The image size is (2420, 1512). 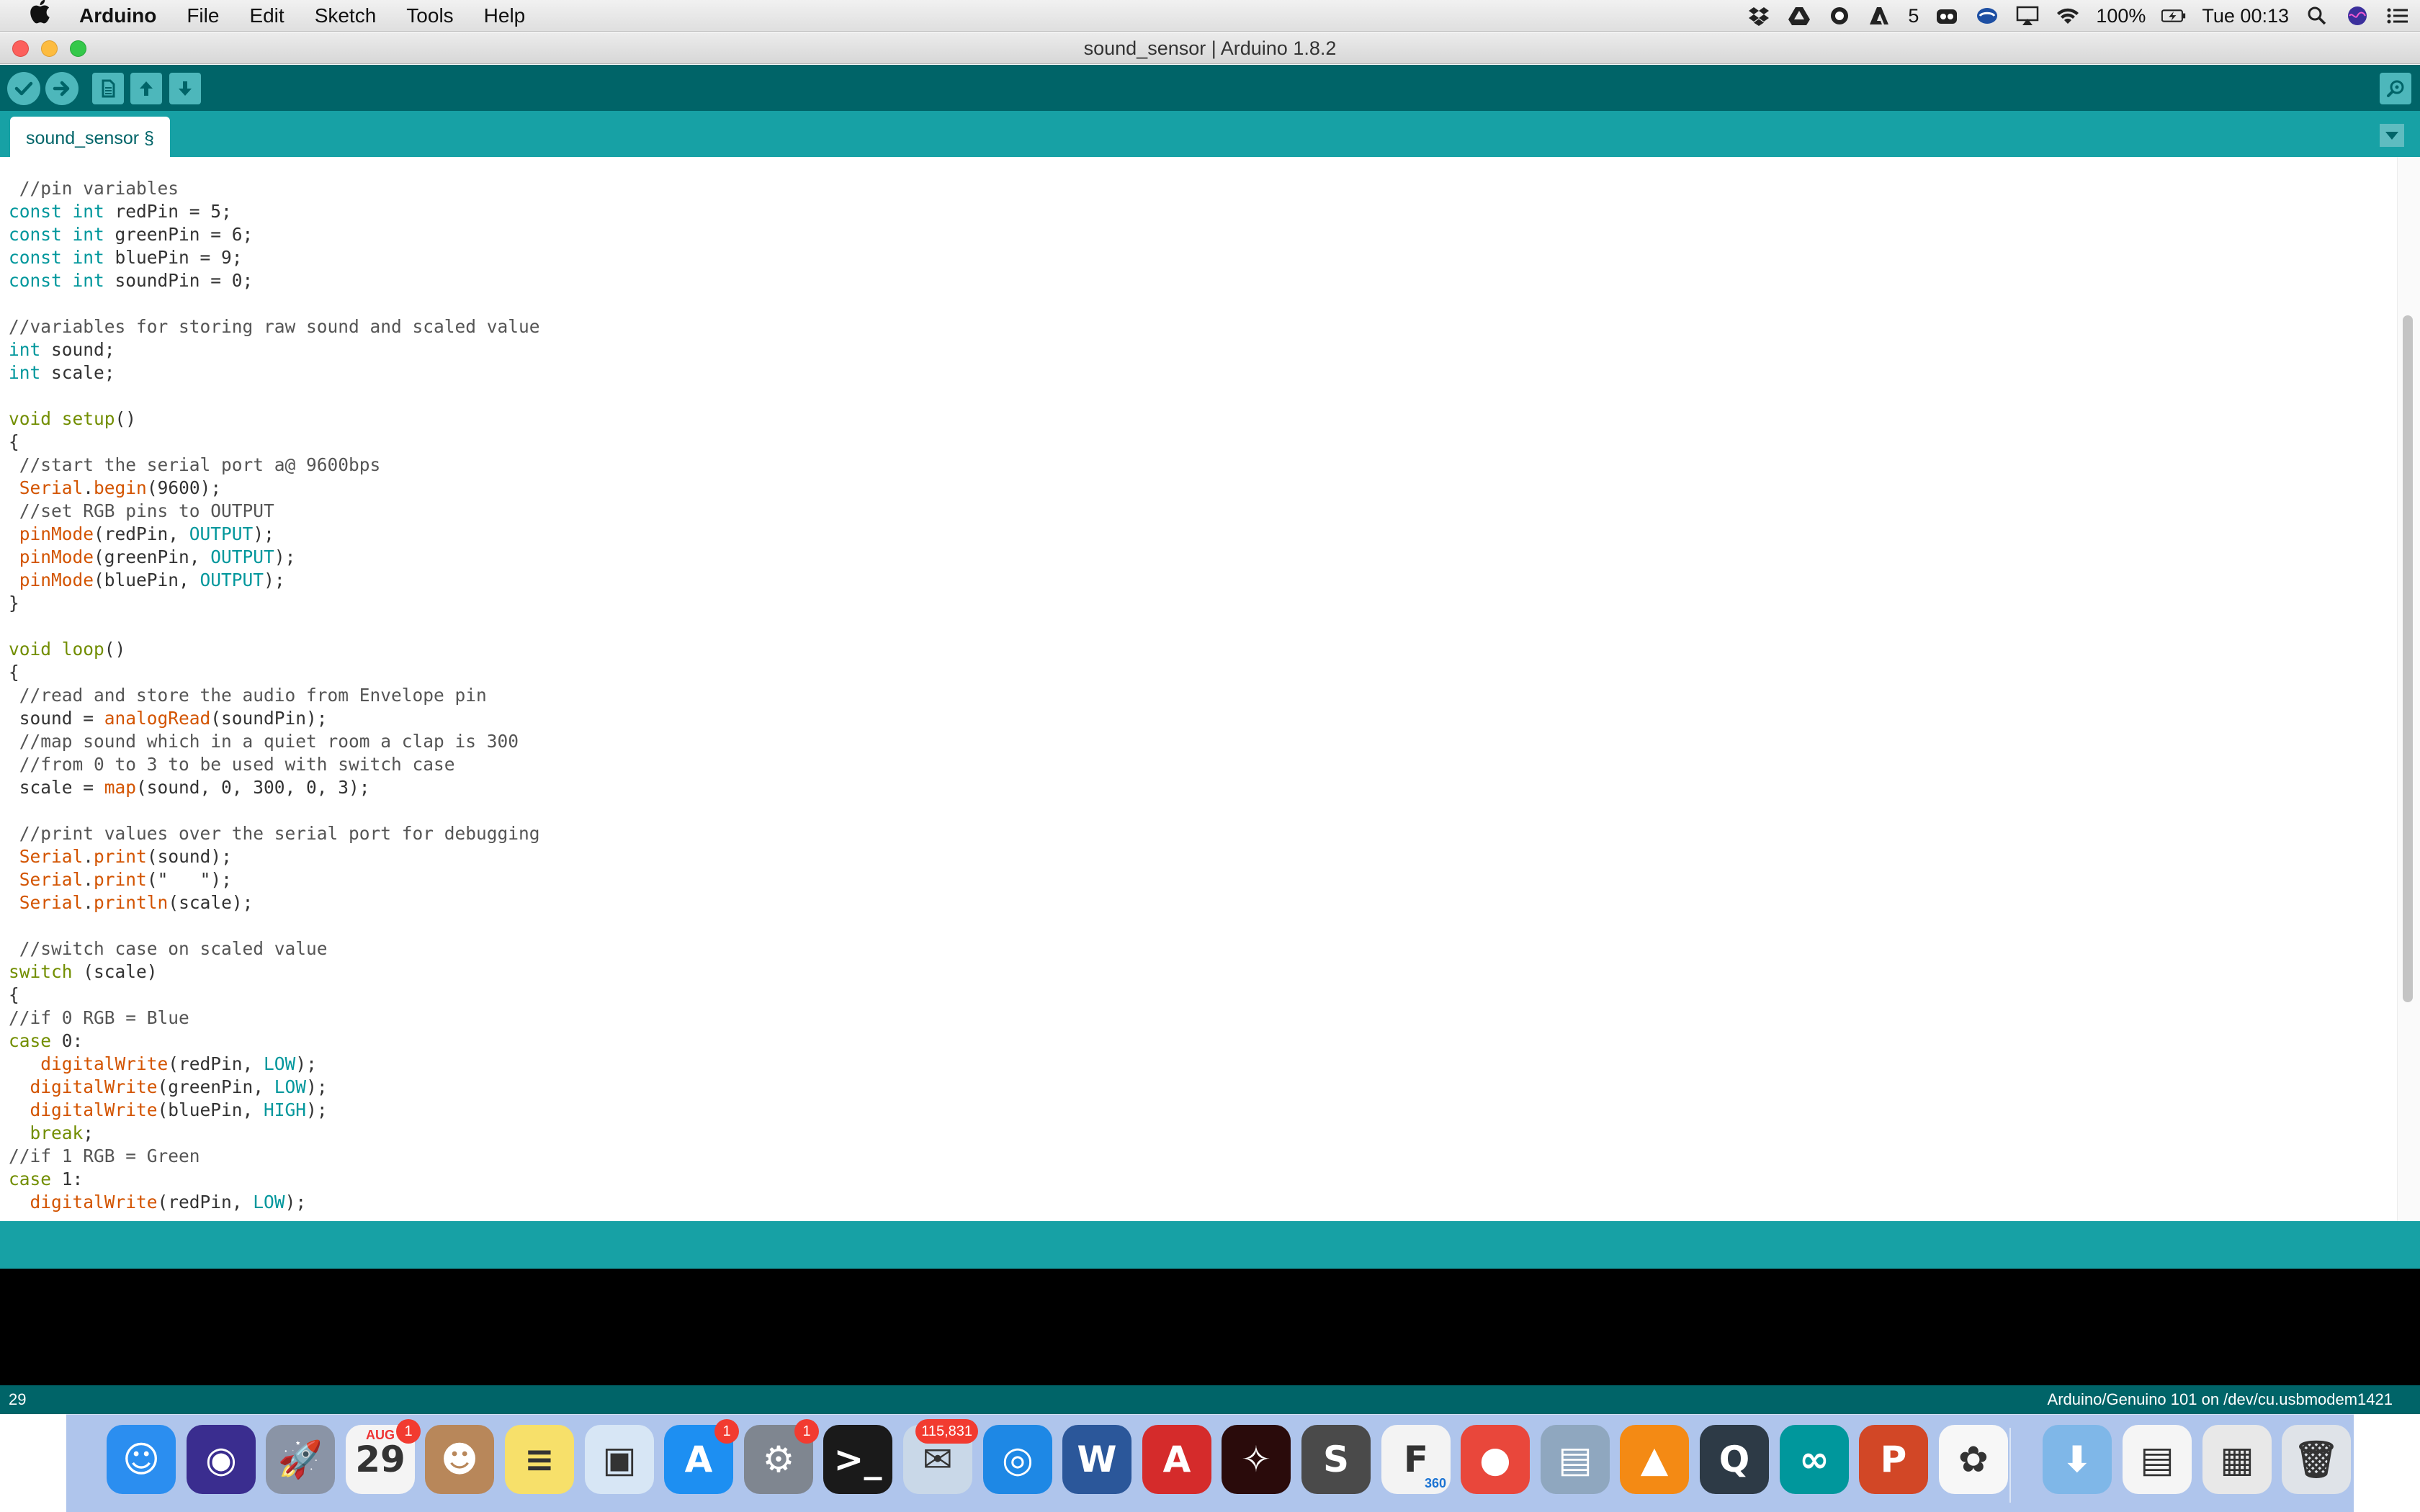 I want to click on sync-icon, so click(x=1987, y=16).